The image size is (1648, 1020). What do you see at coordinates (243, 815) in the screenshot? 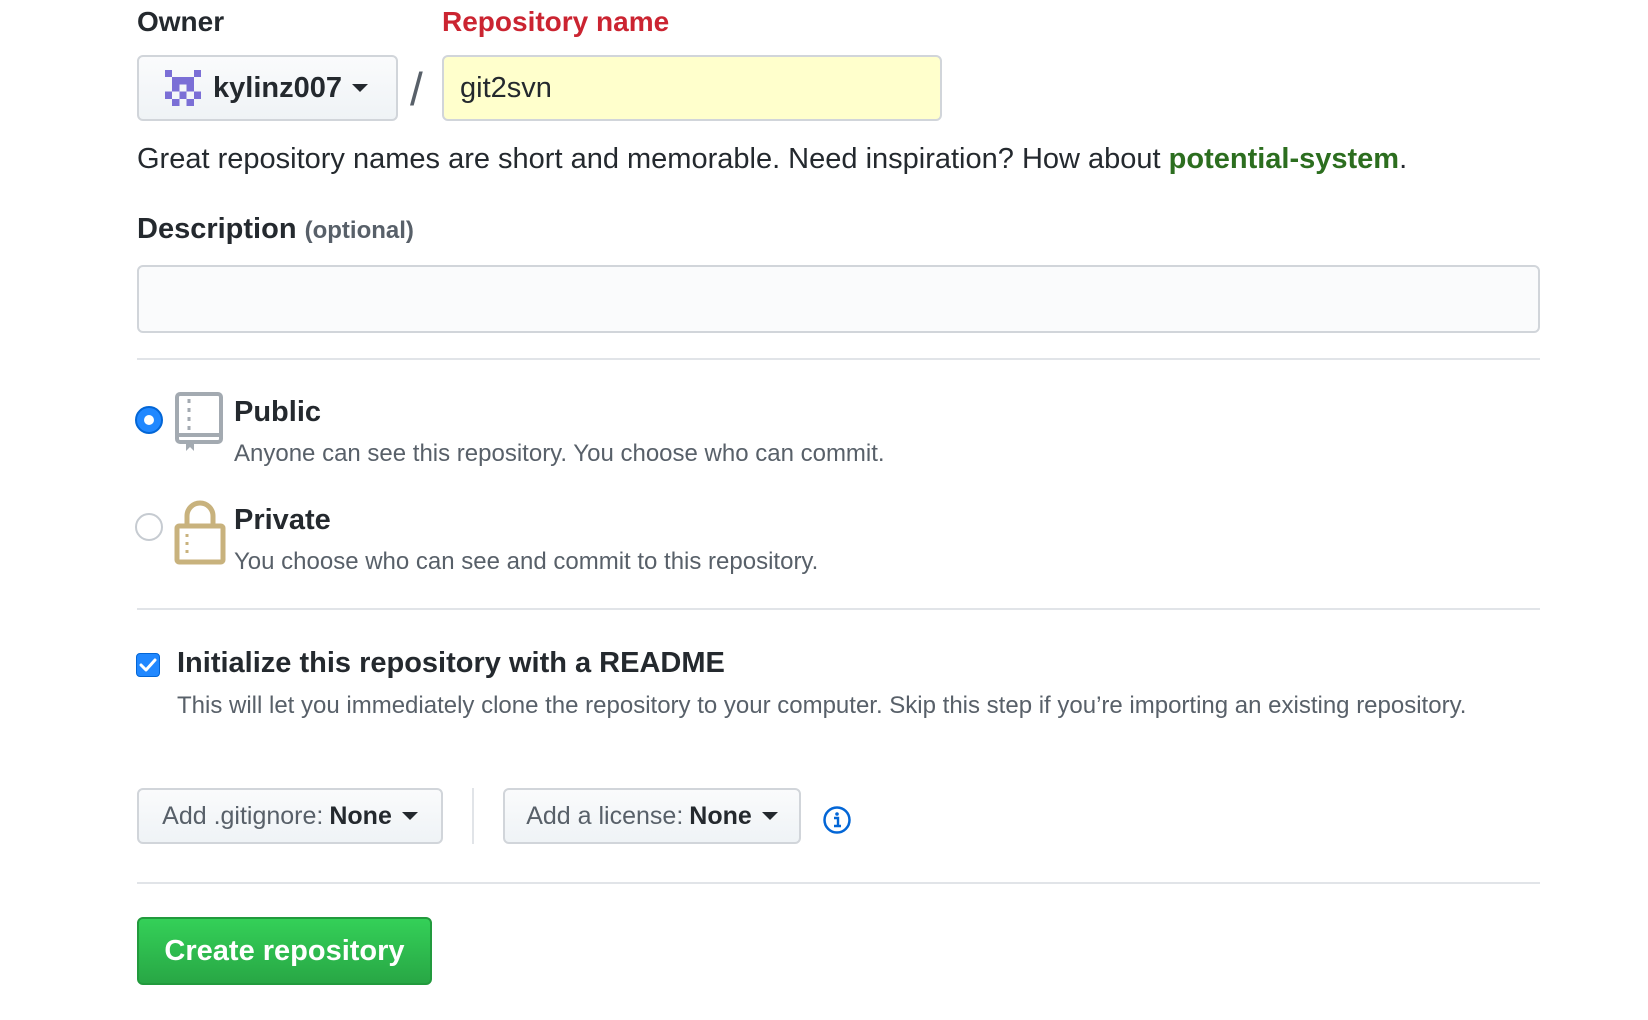
I see `gitignore-label: Add .gitignore:` at bounding box center [243, 815].